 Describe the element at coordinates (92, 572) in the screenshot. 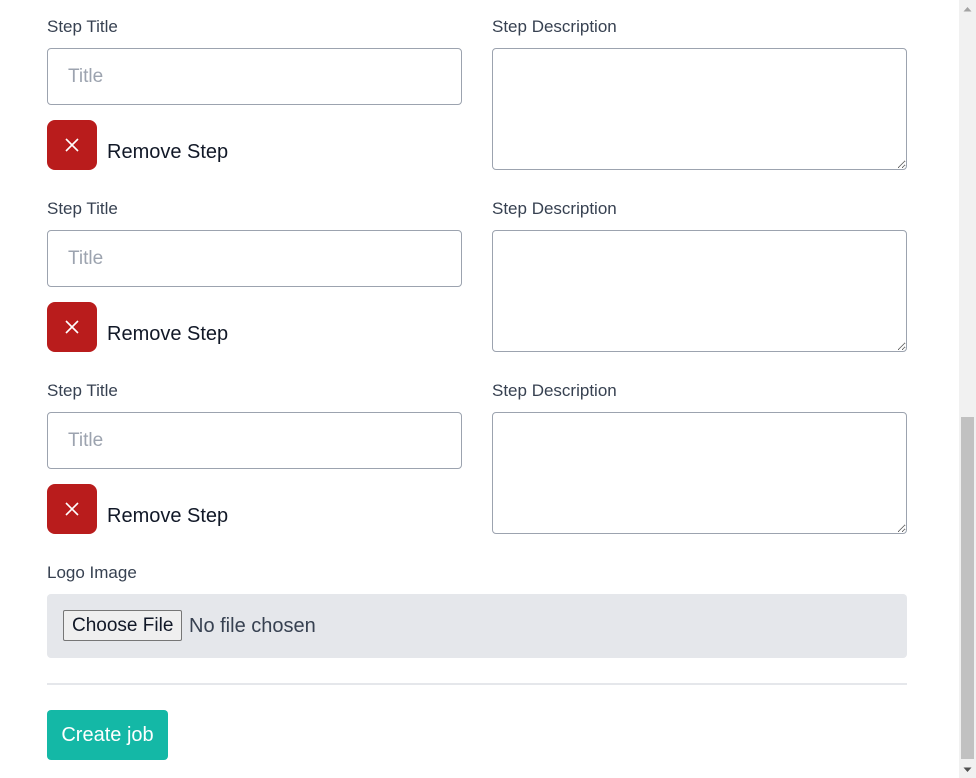

I see `logo-image-label: Logo Image` at that location.